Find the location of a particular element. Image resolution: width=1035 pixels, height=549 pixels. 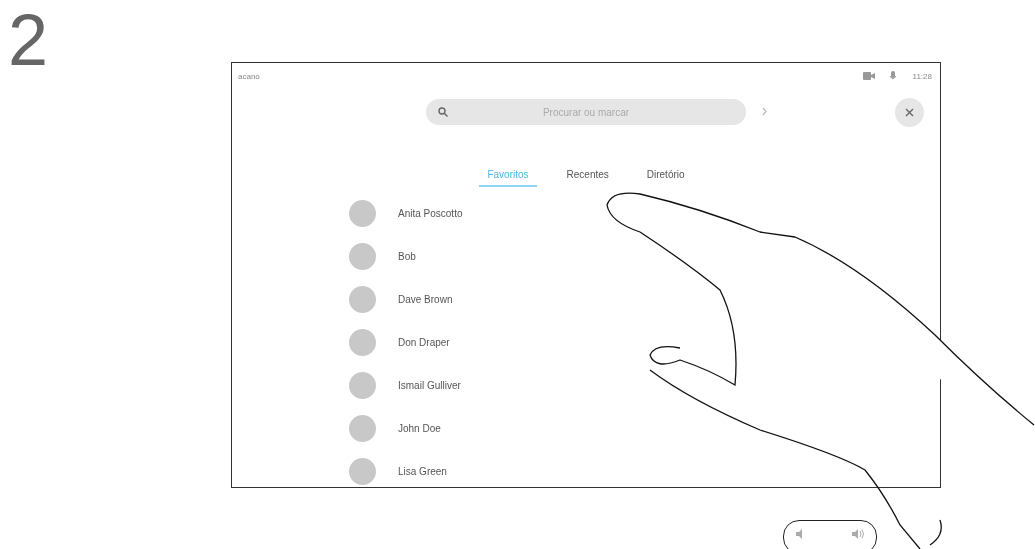

contact-name: Ismail Gulliver is located at coordinates (429, 385).